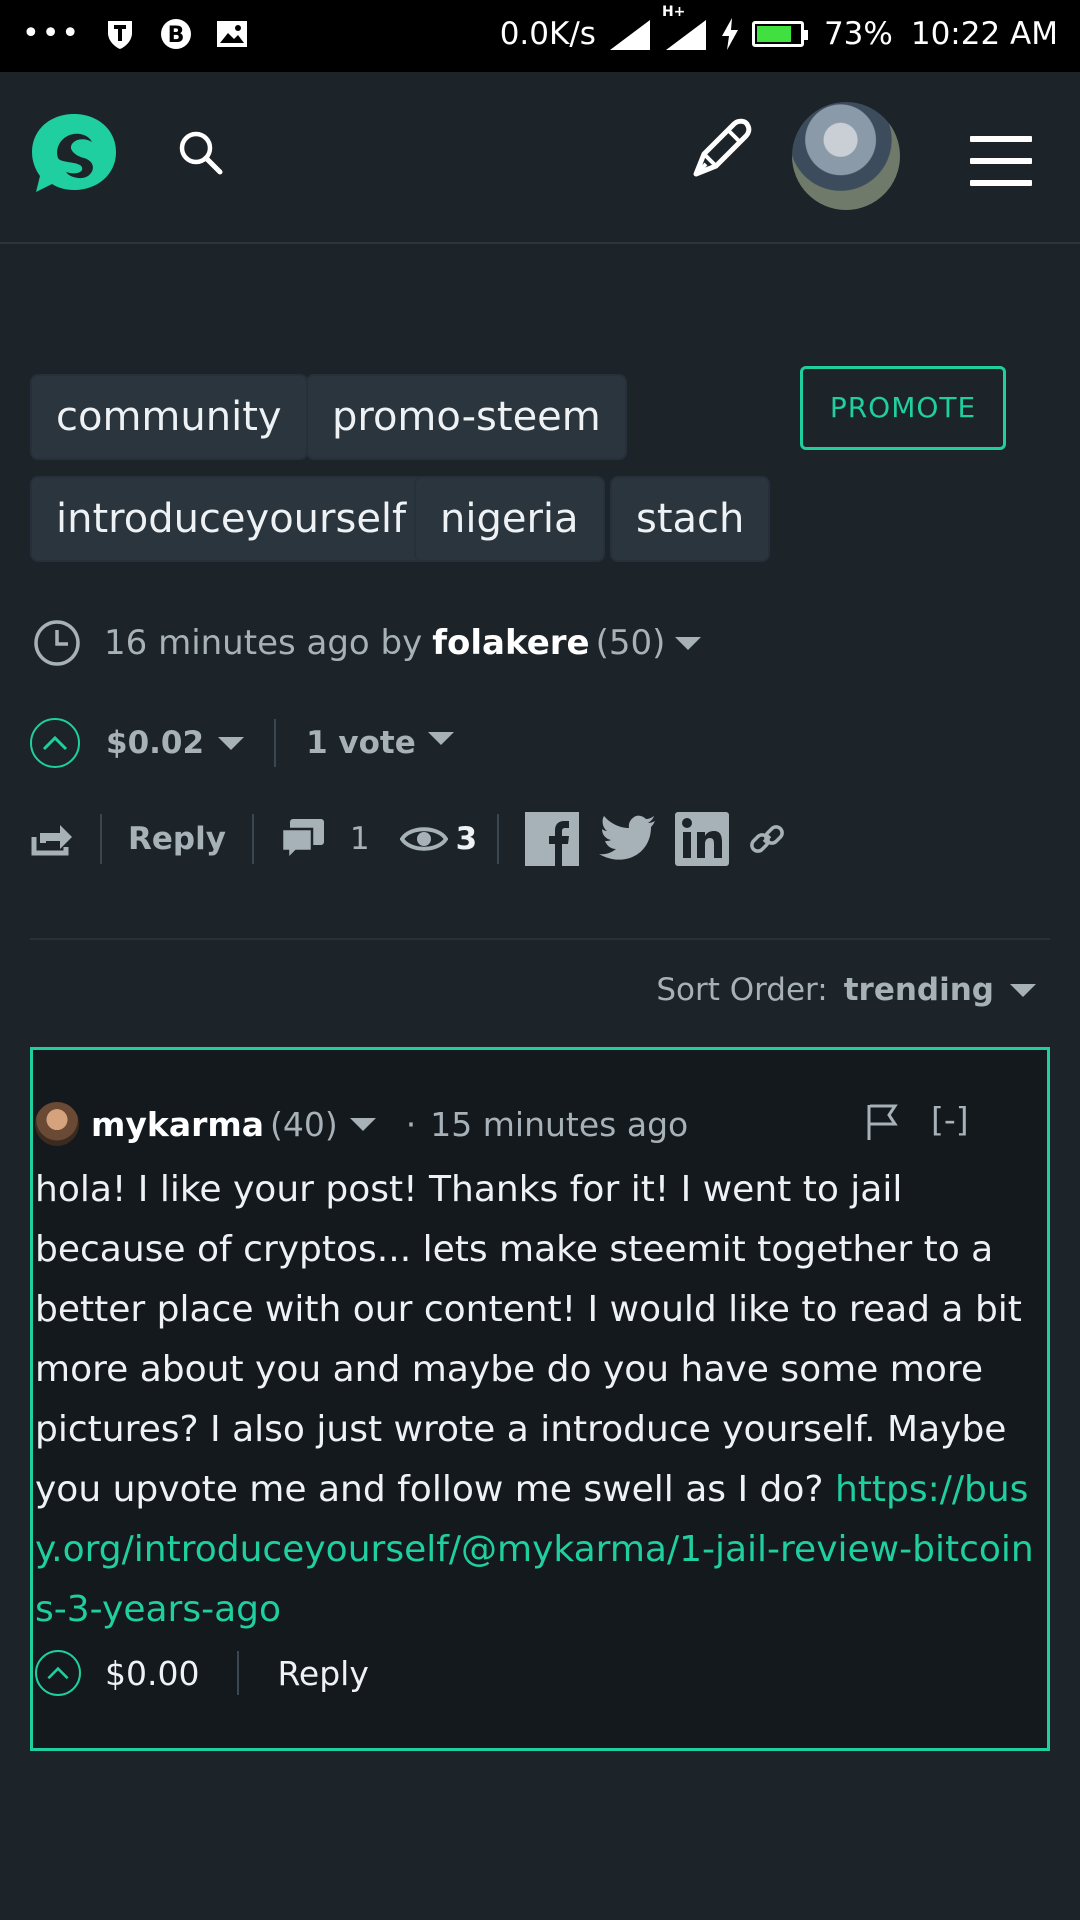 This screenshot has height=1920, width=1080. I want to click on search-icon, so click(200, 152).